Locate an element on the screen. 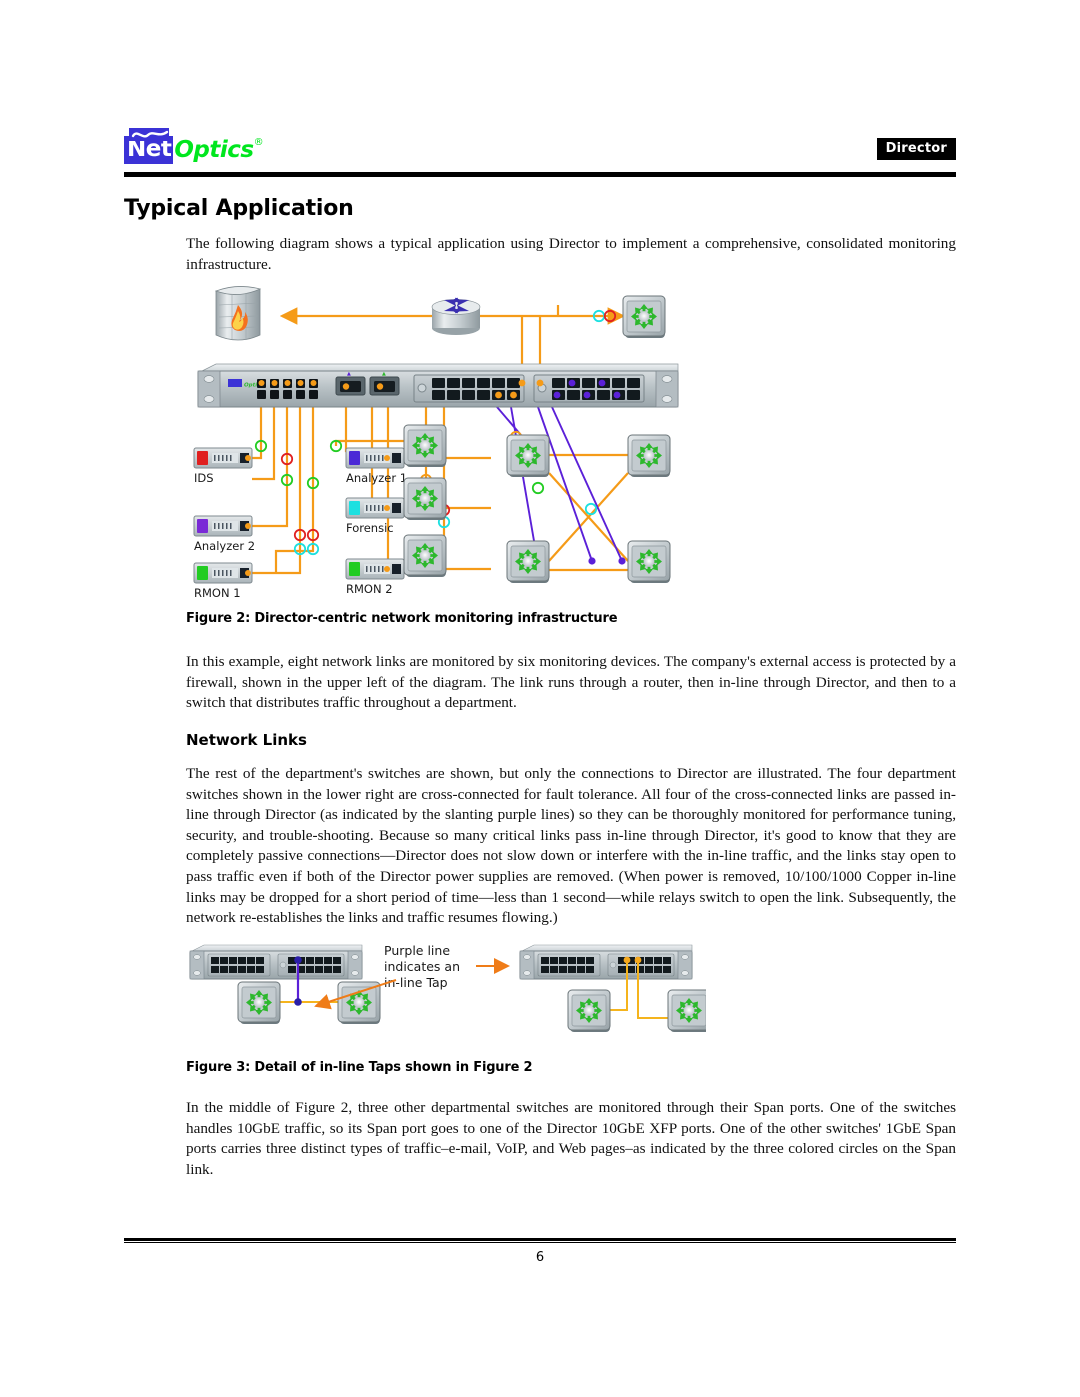 Image resolution: width=1080 pixels, height=1397 pixels. figure3-switch-left is located at coordinates (259, 1003).